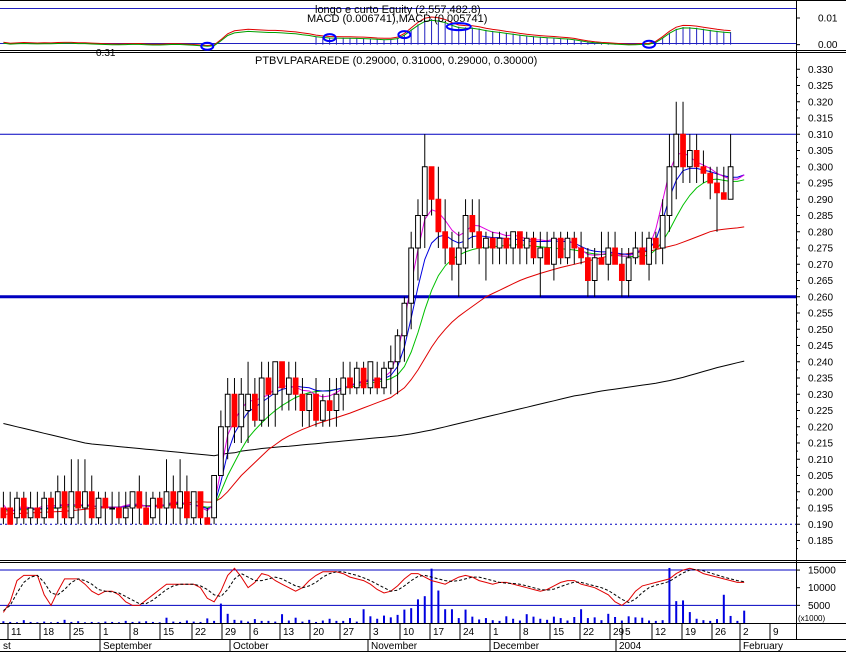  What do you see at coordinates (820, 525) in the screenshot?
I see `price-tick-label: 0.190` at bounding box center [820, 525].